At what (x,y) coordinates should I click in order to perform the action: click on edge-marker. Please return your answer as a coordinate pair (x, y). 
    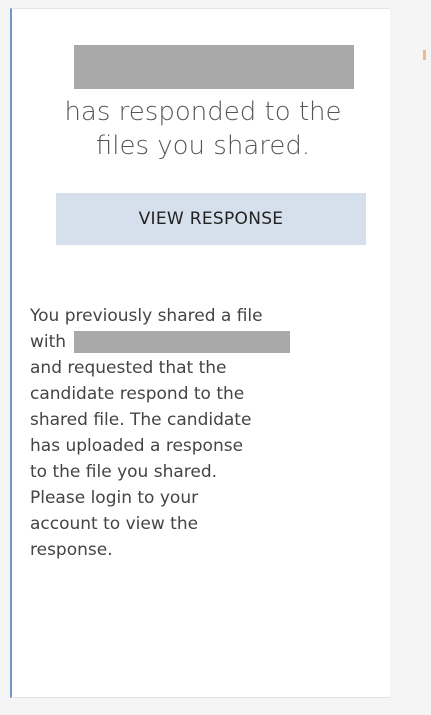
    Looking at the image, I should click on (424, 55).